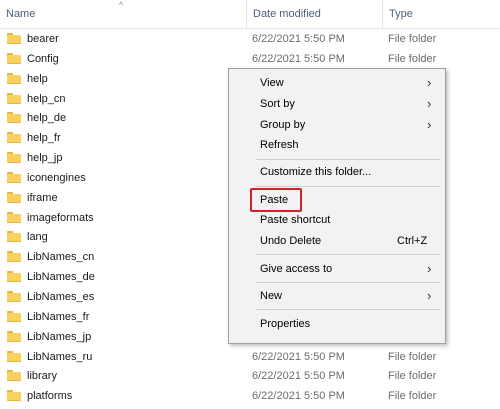 The width and height of the screenshot is (500, 409). What do you see at coordinates (45, 158) in the screenshot?
I see `file-name: help_jp` at bounding box center [45, 158].